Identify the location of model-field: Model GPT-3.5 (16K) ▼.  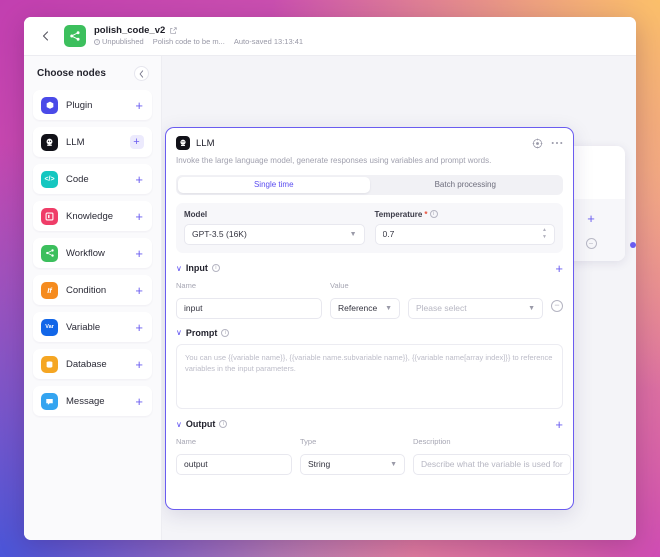
(274, 227).